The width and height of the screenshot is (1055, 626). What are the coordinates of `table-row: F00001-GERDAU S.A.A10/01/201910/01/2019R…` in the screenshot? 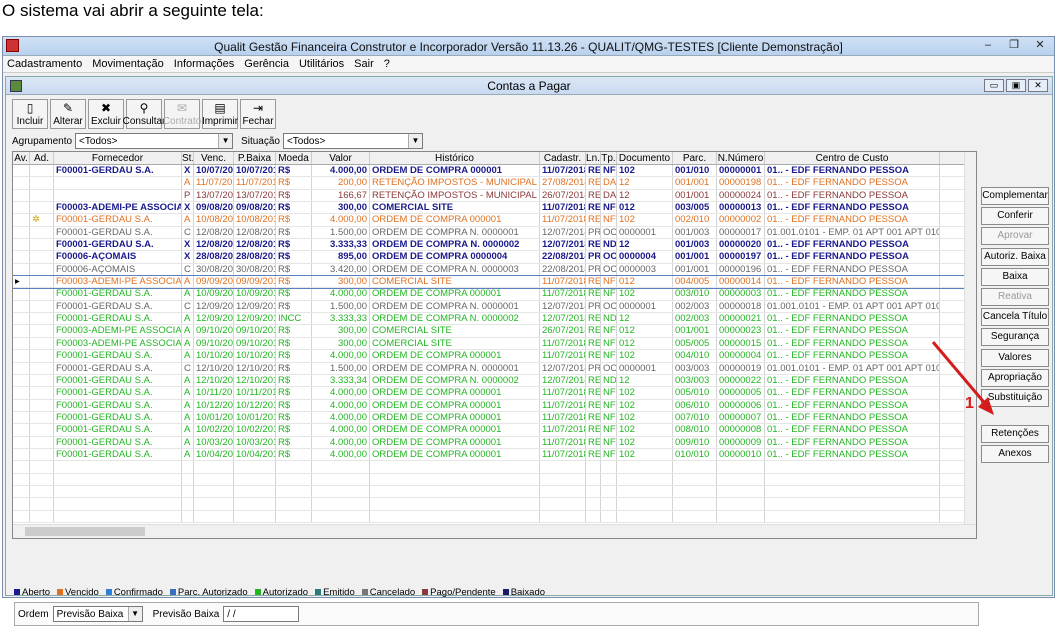 It's located at (494, 418).